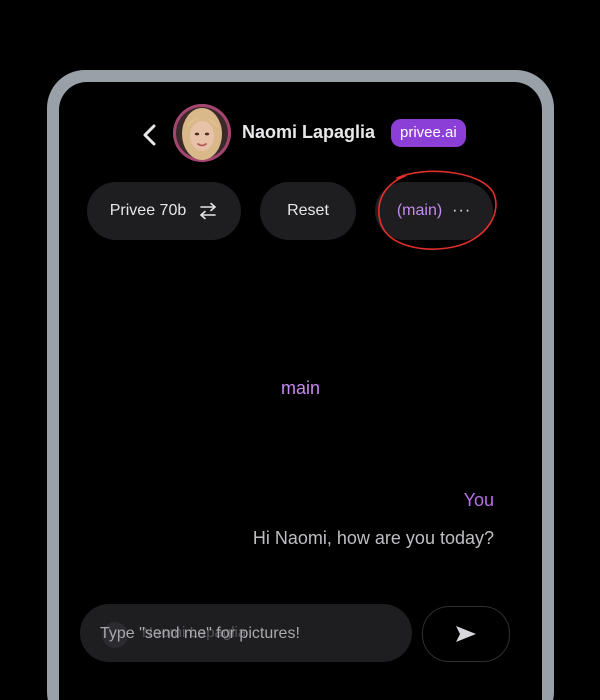  I want to click on reset-button: Reset, so click(308, 211).